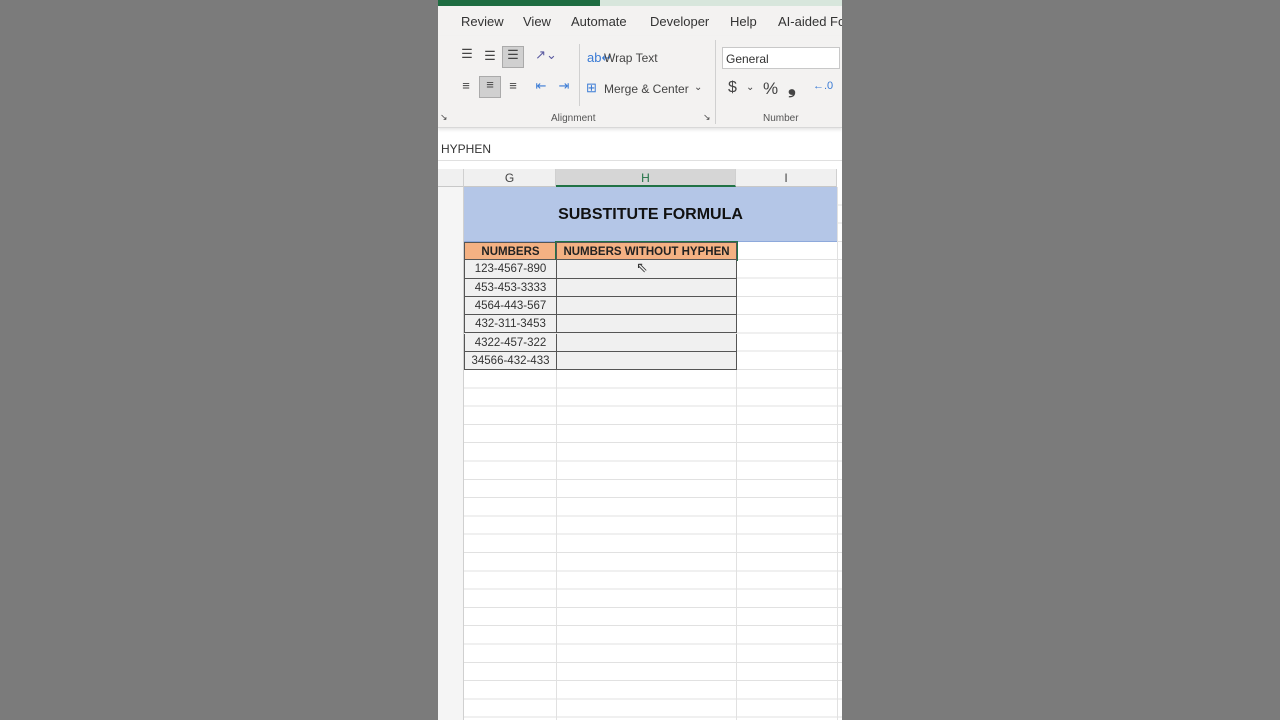 The height and width of the screenshot is (720, 1280). I want to click on alignment-dialog-launcher-icon: ↘, so click(707, 117).